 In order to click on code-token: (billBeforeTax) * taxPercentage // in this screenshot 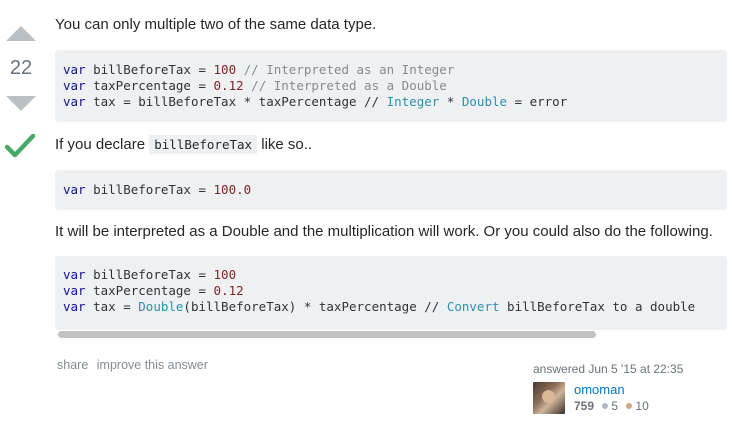, I will do `click(315, 306)`.